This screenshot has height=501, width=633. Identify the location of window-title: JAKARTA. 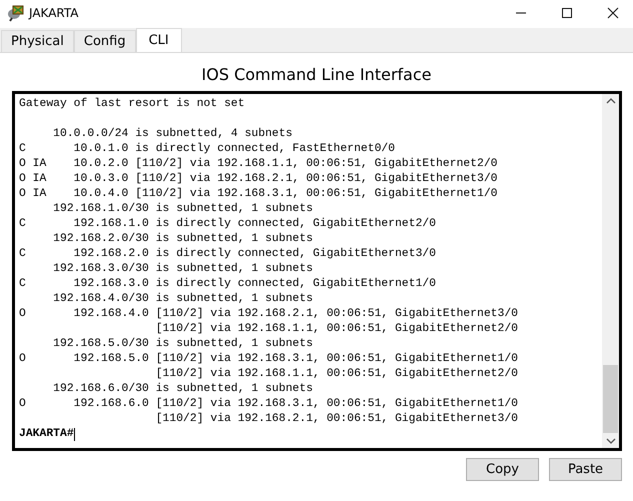
(53, 13).